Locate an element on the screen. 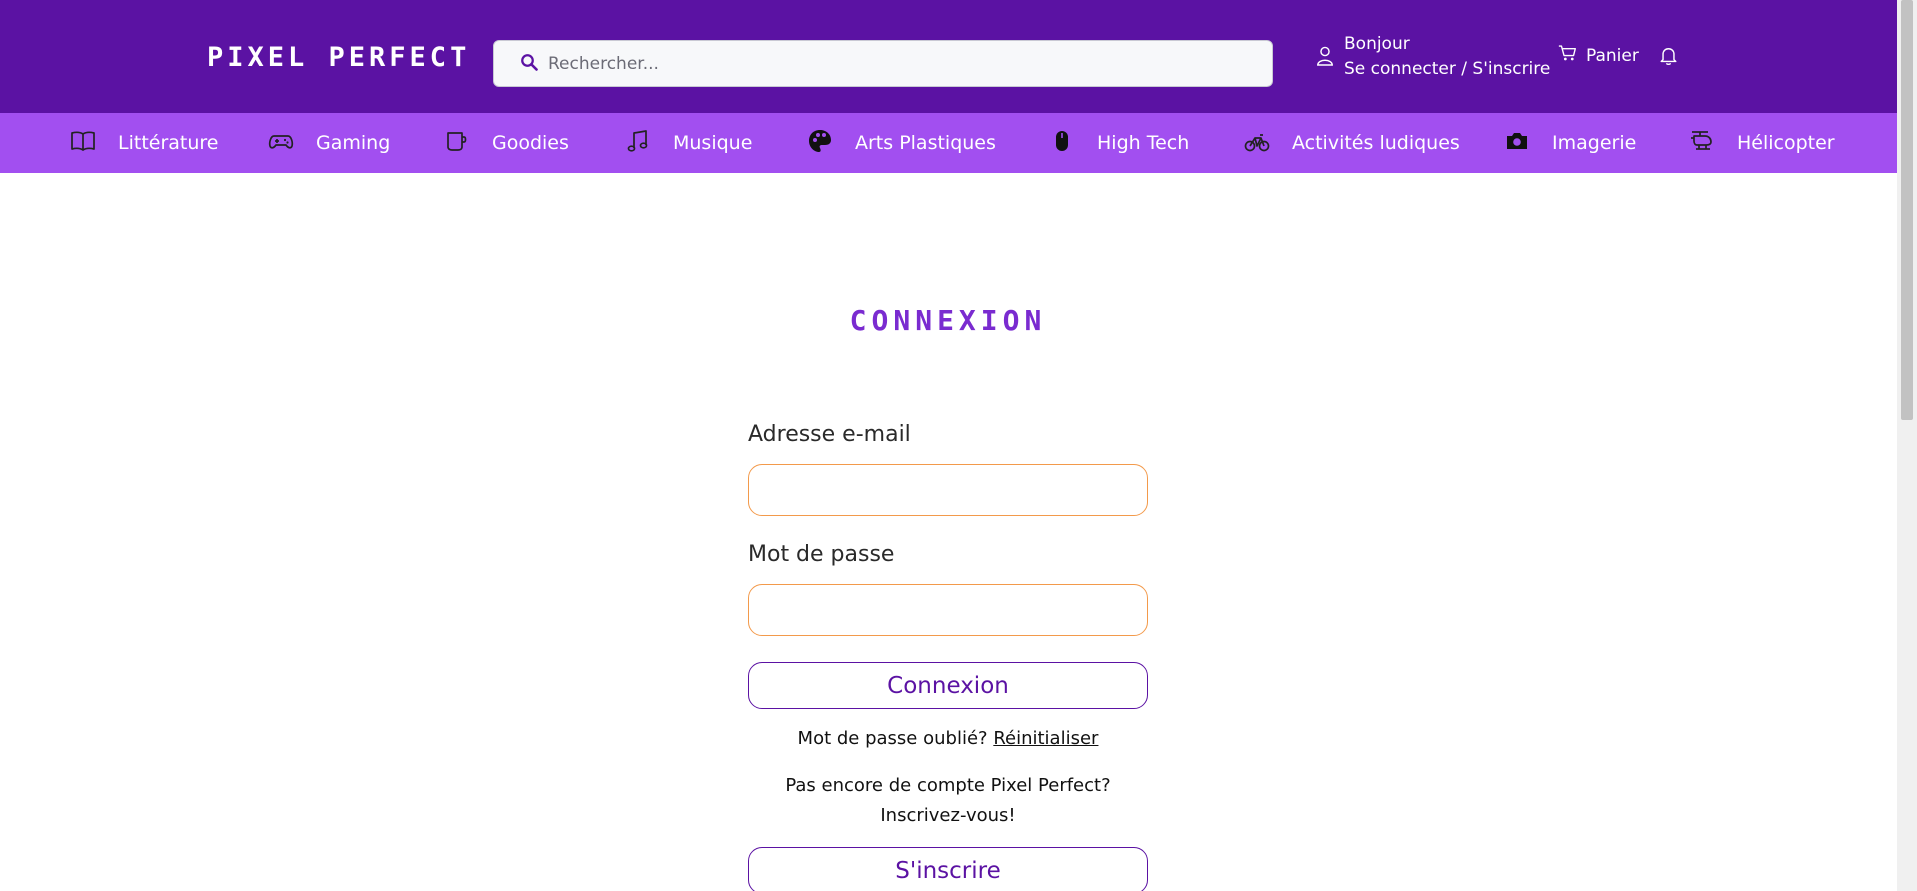 The height and width of the screenshot is (891, 1917). category-label: Activités ludiques is located at coordinates (1376, 143).